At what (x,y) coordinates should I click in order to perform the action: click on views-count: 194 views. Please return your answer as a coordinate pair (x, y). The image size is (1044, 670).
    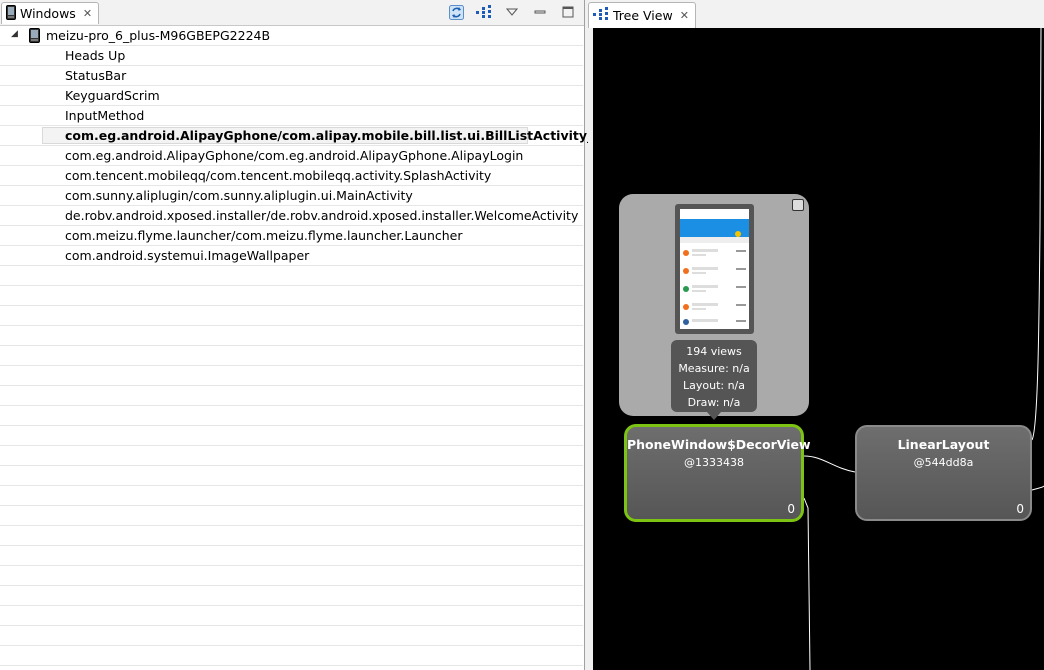
    Looking at the image, I should click on (714, 351).